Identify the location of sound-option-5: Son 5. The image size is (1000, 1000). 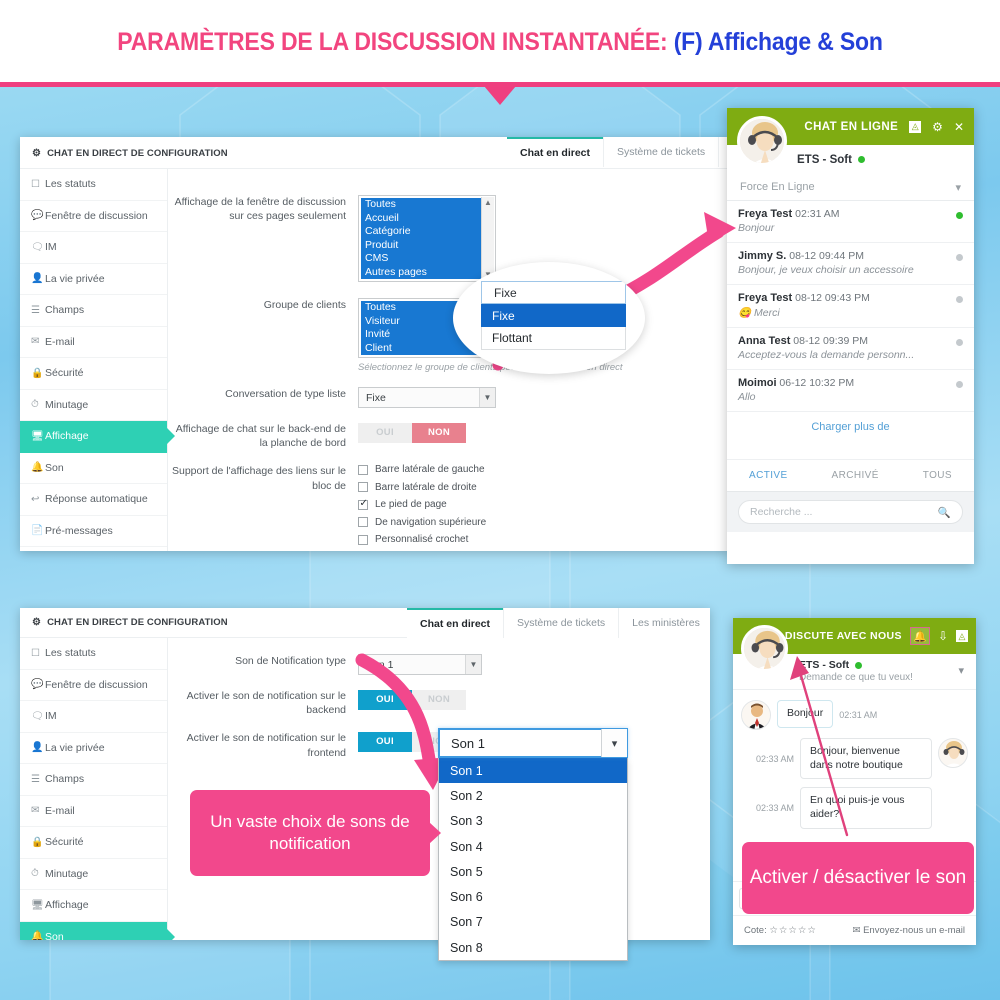
(533, 871).